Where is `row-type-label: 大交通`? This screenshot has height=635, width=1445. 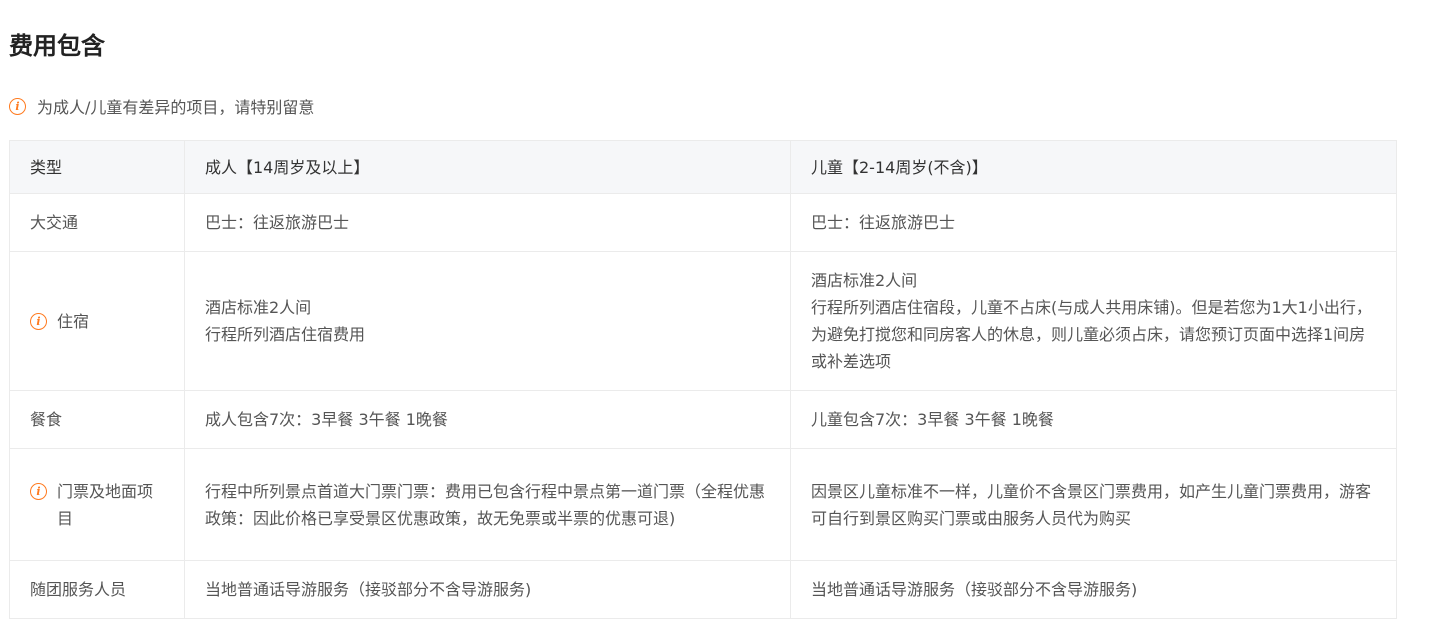 row-type-label: 大交通 is located at coordinates (54, 222).